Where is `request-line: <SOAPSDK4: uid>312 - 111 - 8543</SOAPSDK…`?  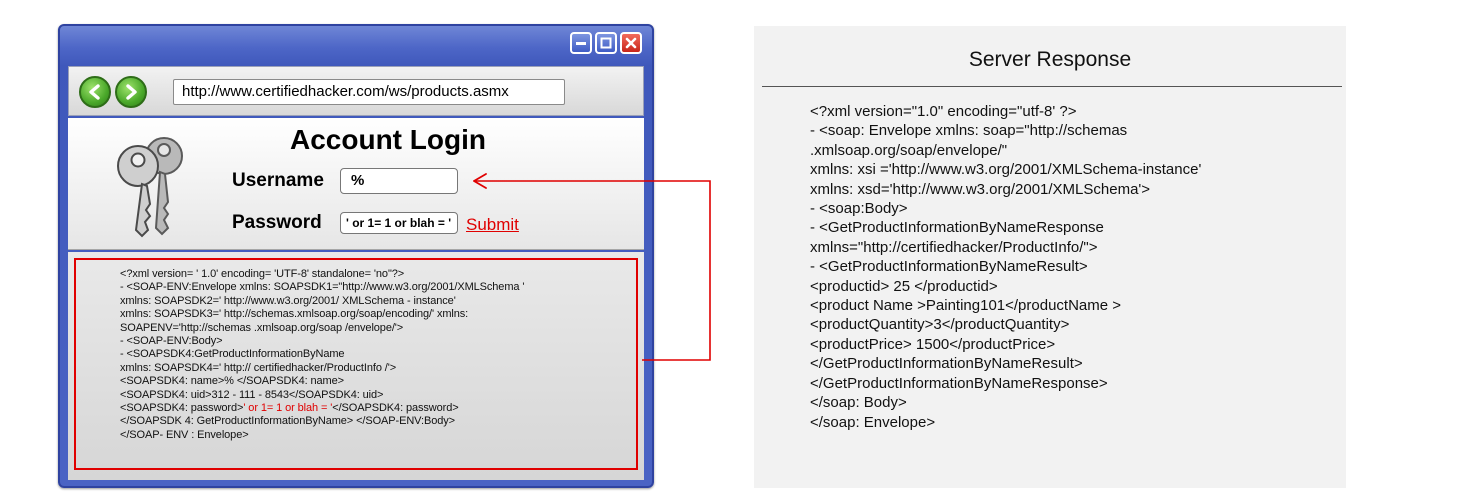 request-line: <SOAPSDK4: uid>312 - 111 - 8543</SOAPSDK… is located at coordinates (252, 394).